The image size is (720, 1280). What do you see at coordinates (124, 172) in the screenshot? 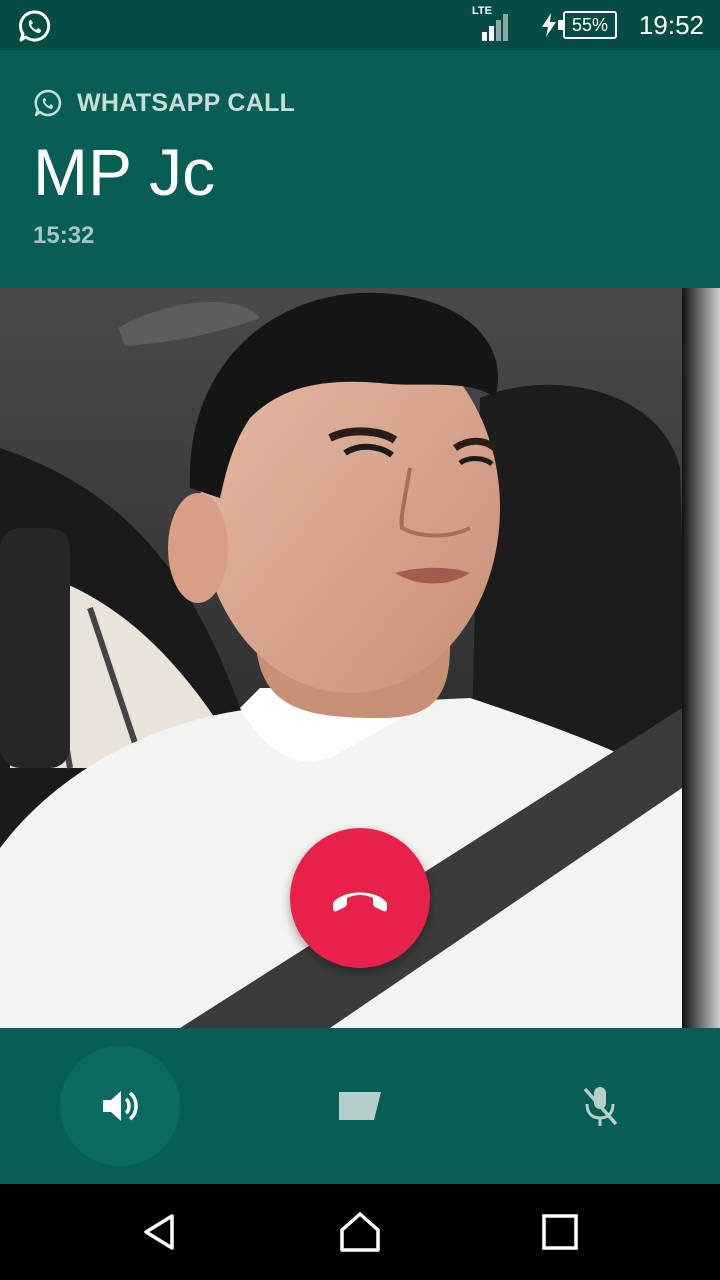
I see `contact-name: MP Jc` at bounding box center [124, 172].